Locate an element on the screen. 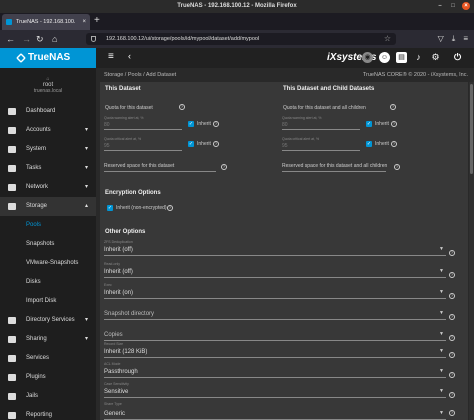 The image size is (474, 420). select-value: Generic is located at coordinates (115, 414).